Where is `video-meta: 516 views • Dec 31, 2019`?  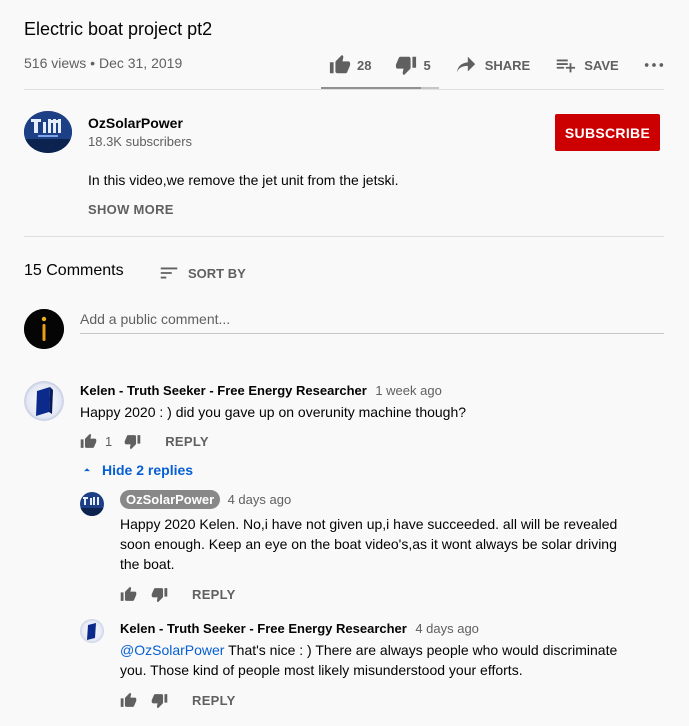 video-meta: 516 views • Dec 31, 2019 is located at coordinates (103, 63).